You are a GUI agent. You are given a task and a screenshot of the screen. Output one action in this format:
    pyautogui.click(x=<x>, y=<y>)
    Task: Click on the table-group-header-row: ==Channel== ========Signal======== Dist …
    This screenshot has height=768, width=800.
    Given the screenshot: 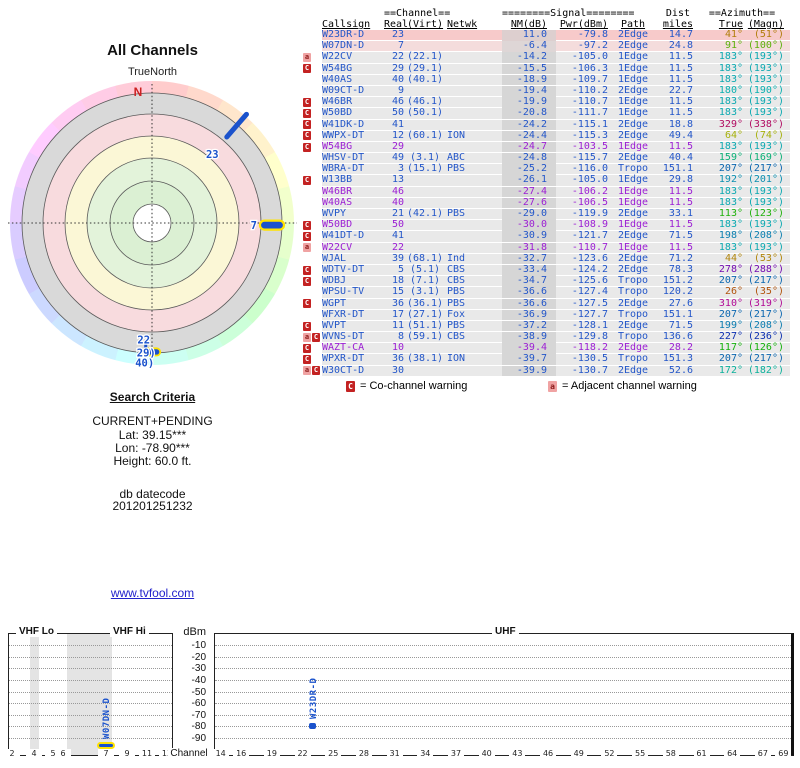 What is the action you would take?
    pyautogui.click(x=546, y=13)
    